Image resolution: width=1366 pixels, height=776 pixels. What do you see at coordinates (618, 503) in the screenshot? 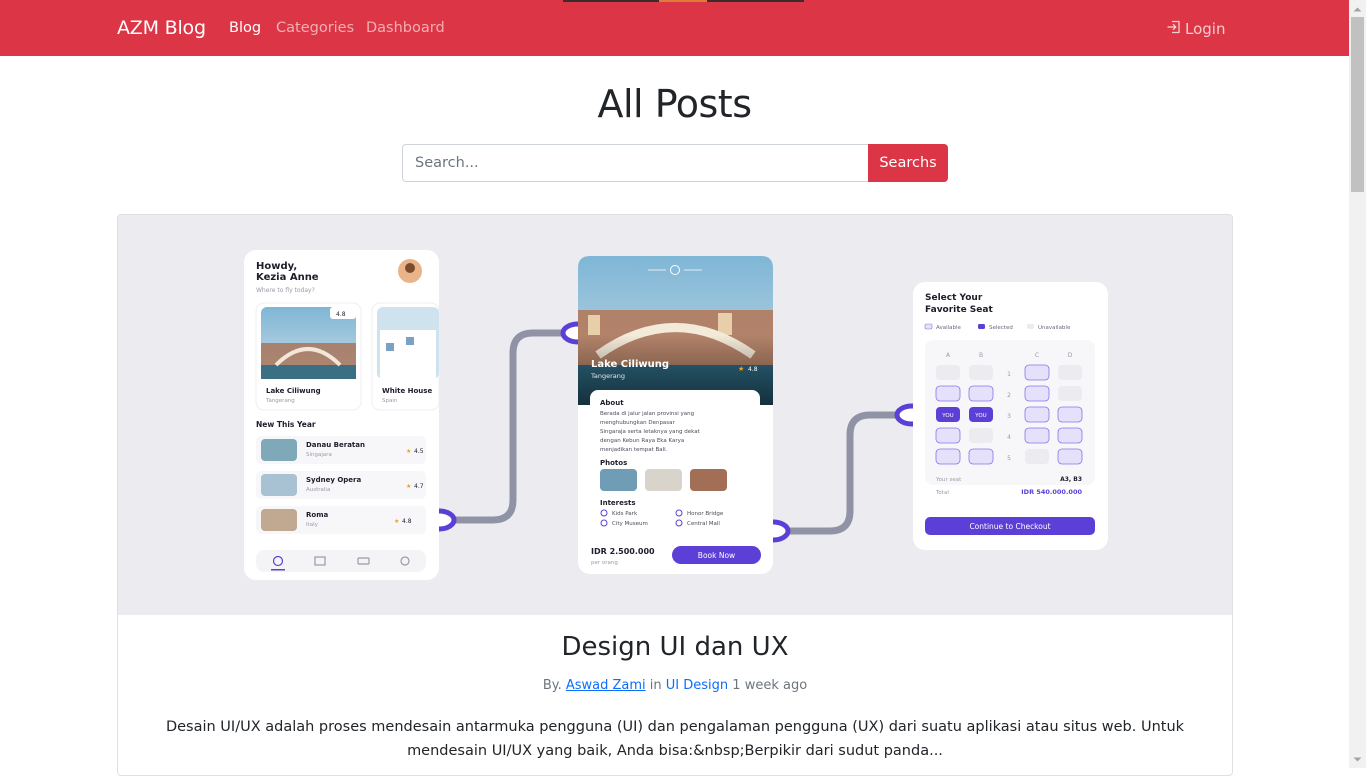
I see `svg-text: Interests` at bounding box center [618, 503].